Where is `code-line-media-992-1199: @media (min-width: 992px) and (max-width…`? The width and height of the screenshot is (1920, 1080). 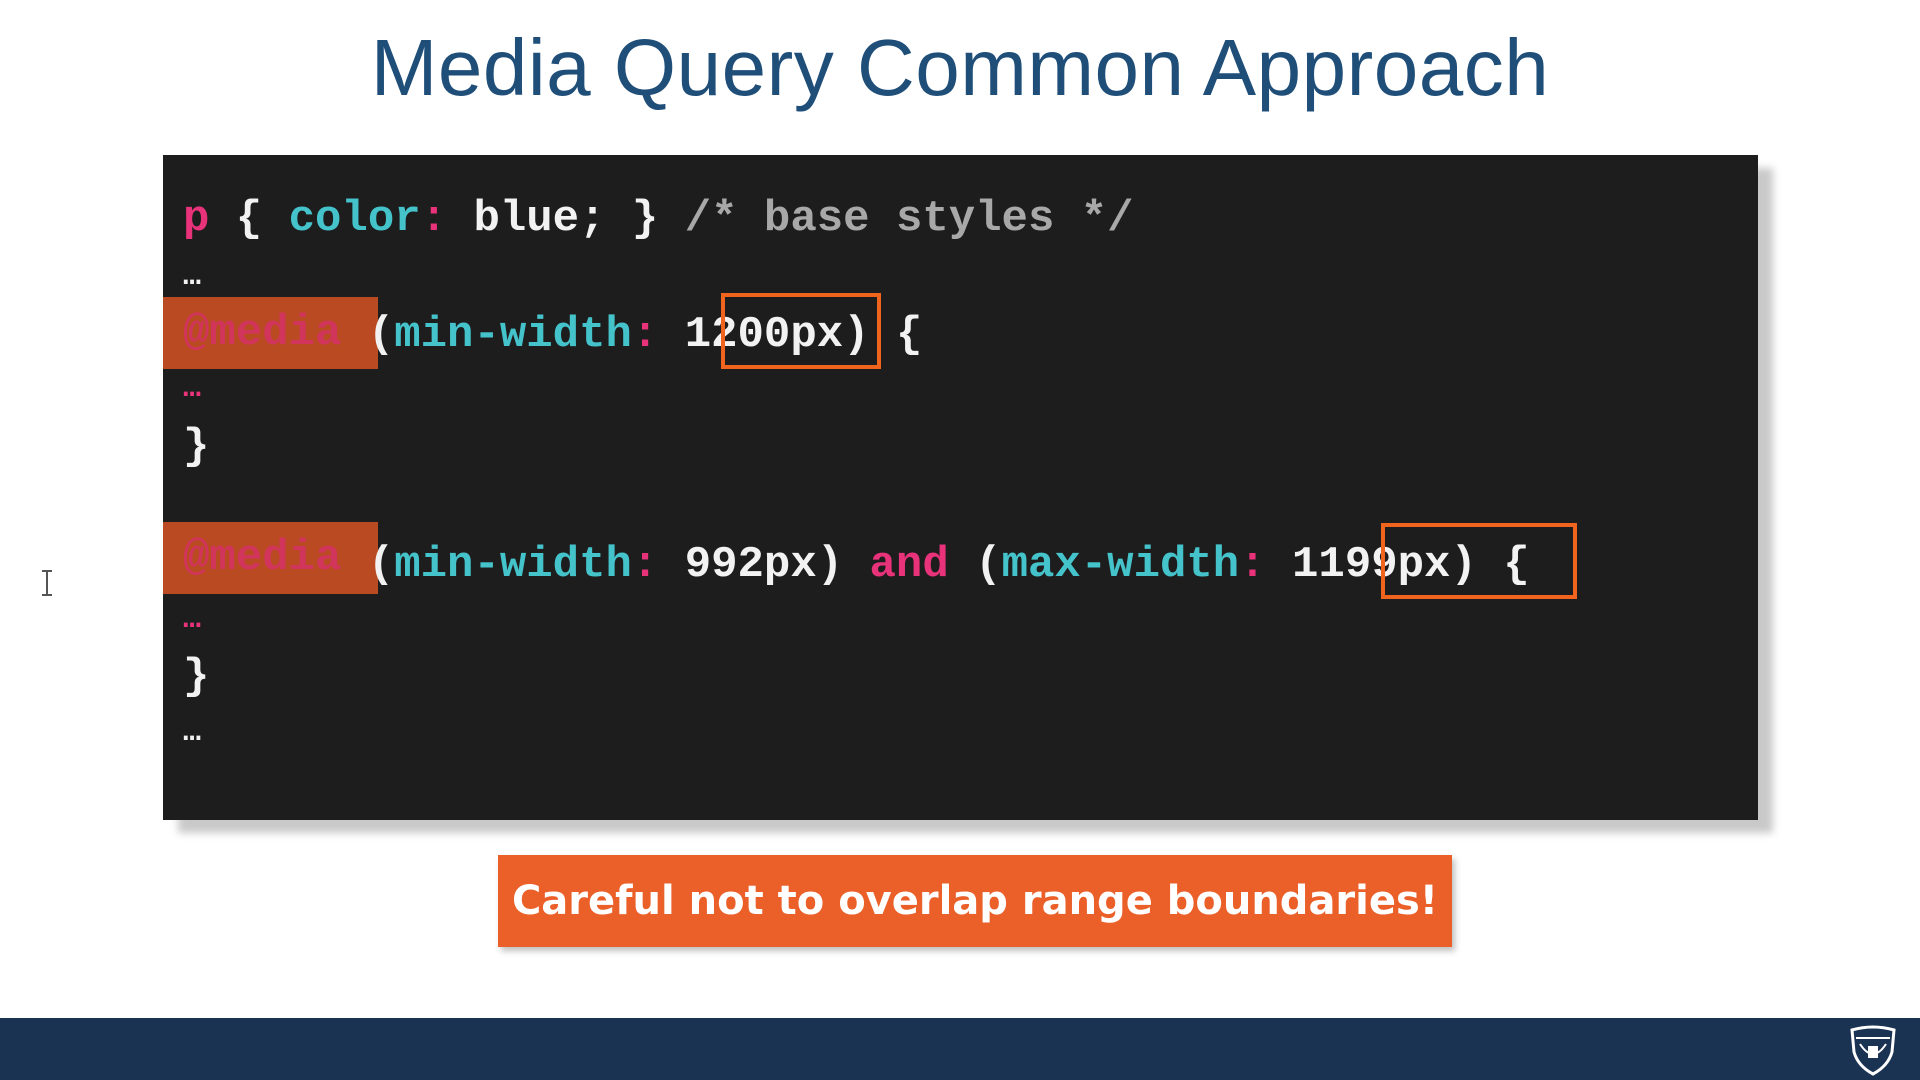
code-line-media-992-1199: @media (min-width: 992px) and (max-width… is located at coordinates (856, 565).